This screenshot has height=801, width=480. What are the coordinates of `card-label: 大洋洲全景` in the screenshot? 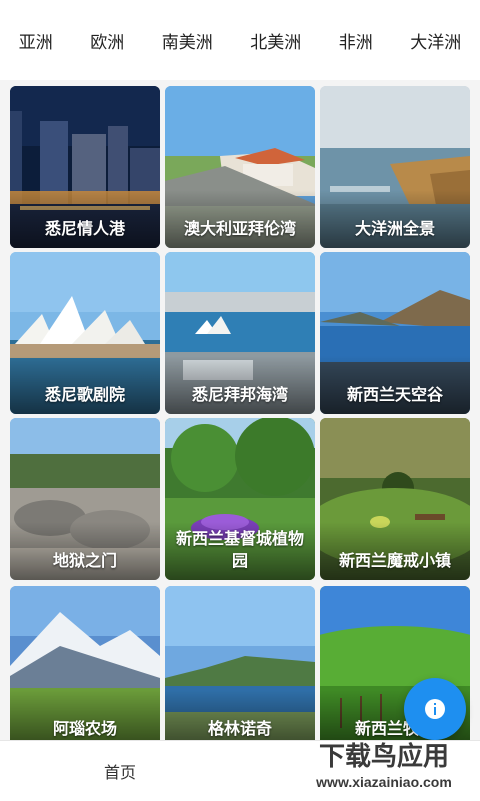 It's located at (394, 228).